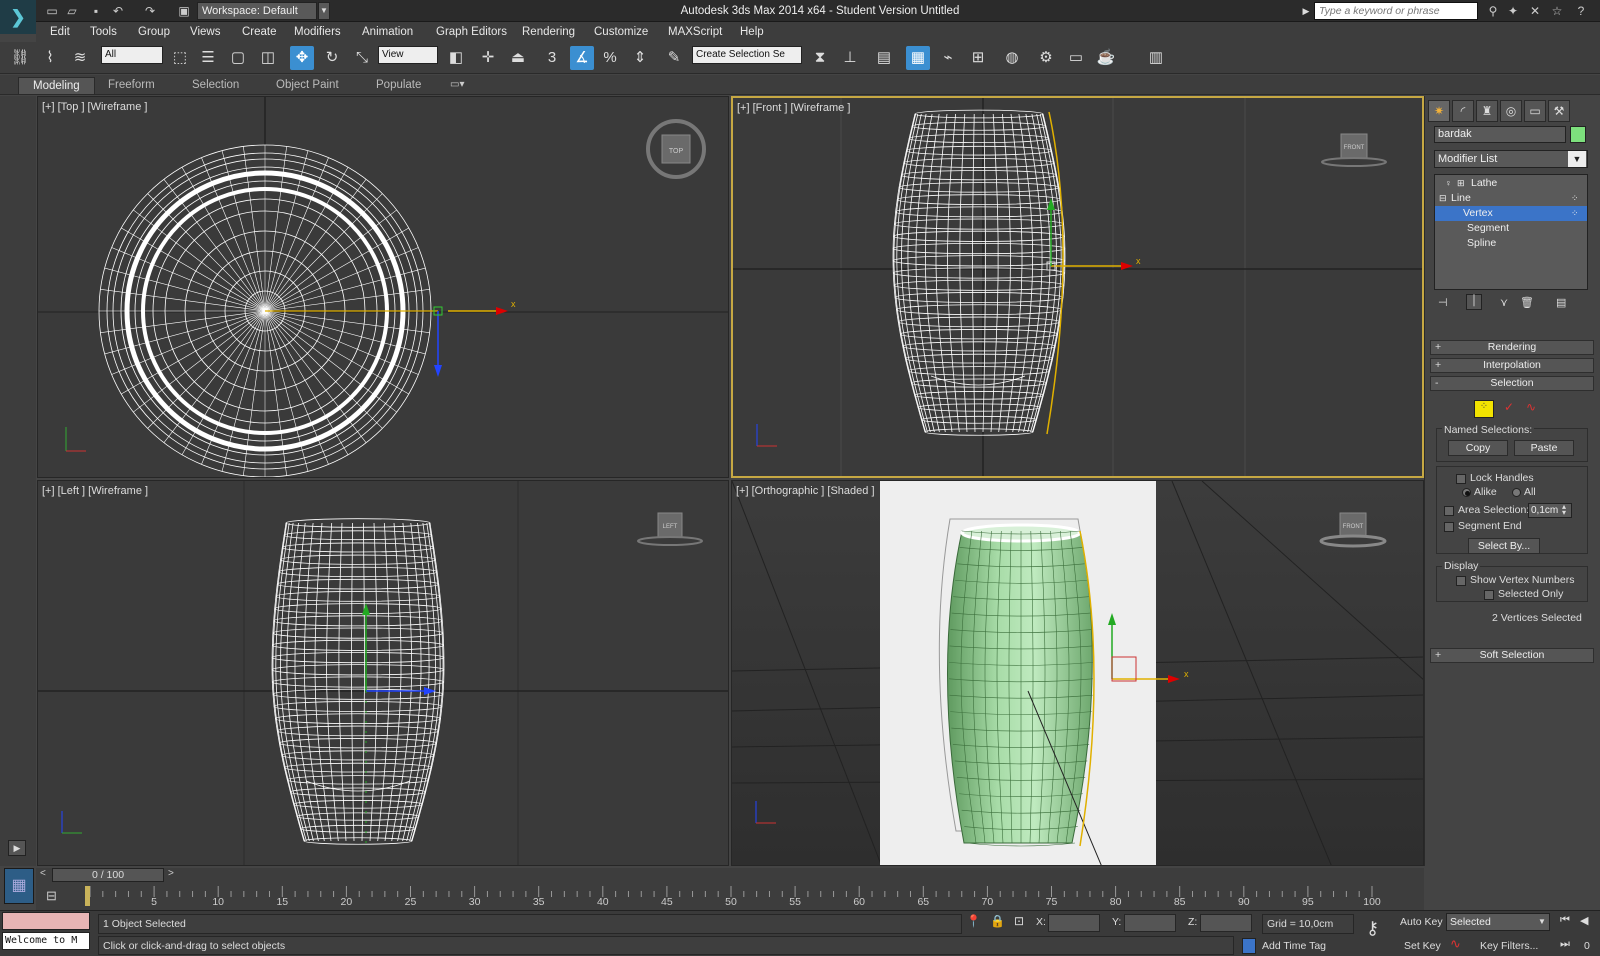 Image resolution: width=1600 pixels, height=956 pixels. Describe the element at coordinates (460, 86) in the screenshot. I see `ribbon-options-icon: ▭▾` at that location.